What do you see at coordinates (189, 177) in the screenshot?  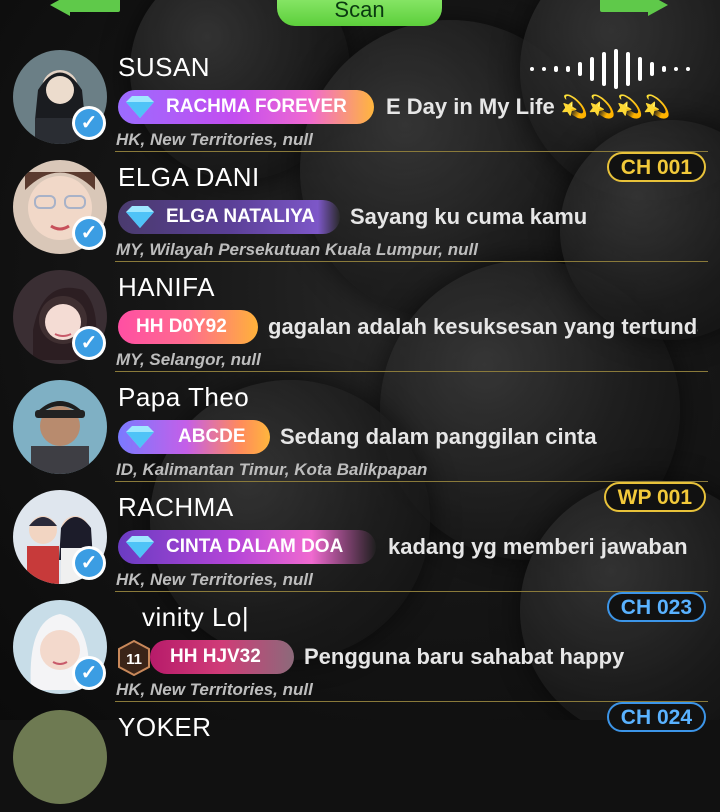 I see `user-name: ELGA DANI` at bounding box center [189, 177].